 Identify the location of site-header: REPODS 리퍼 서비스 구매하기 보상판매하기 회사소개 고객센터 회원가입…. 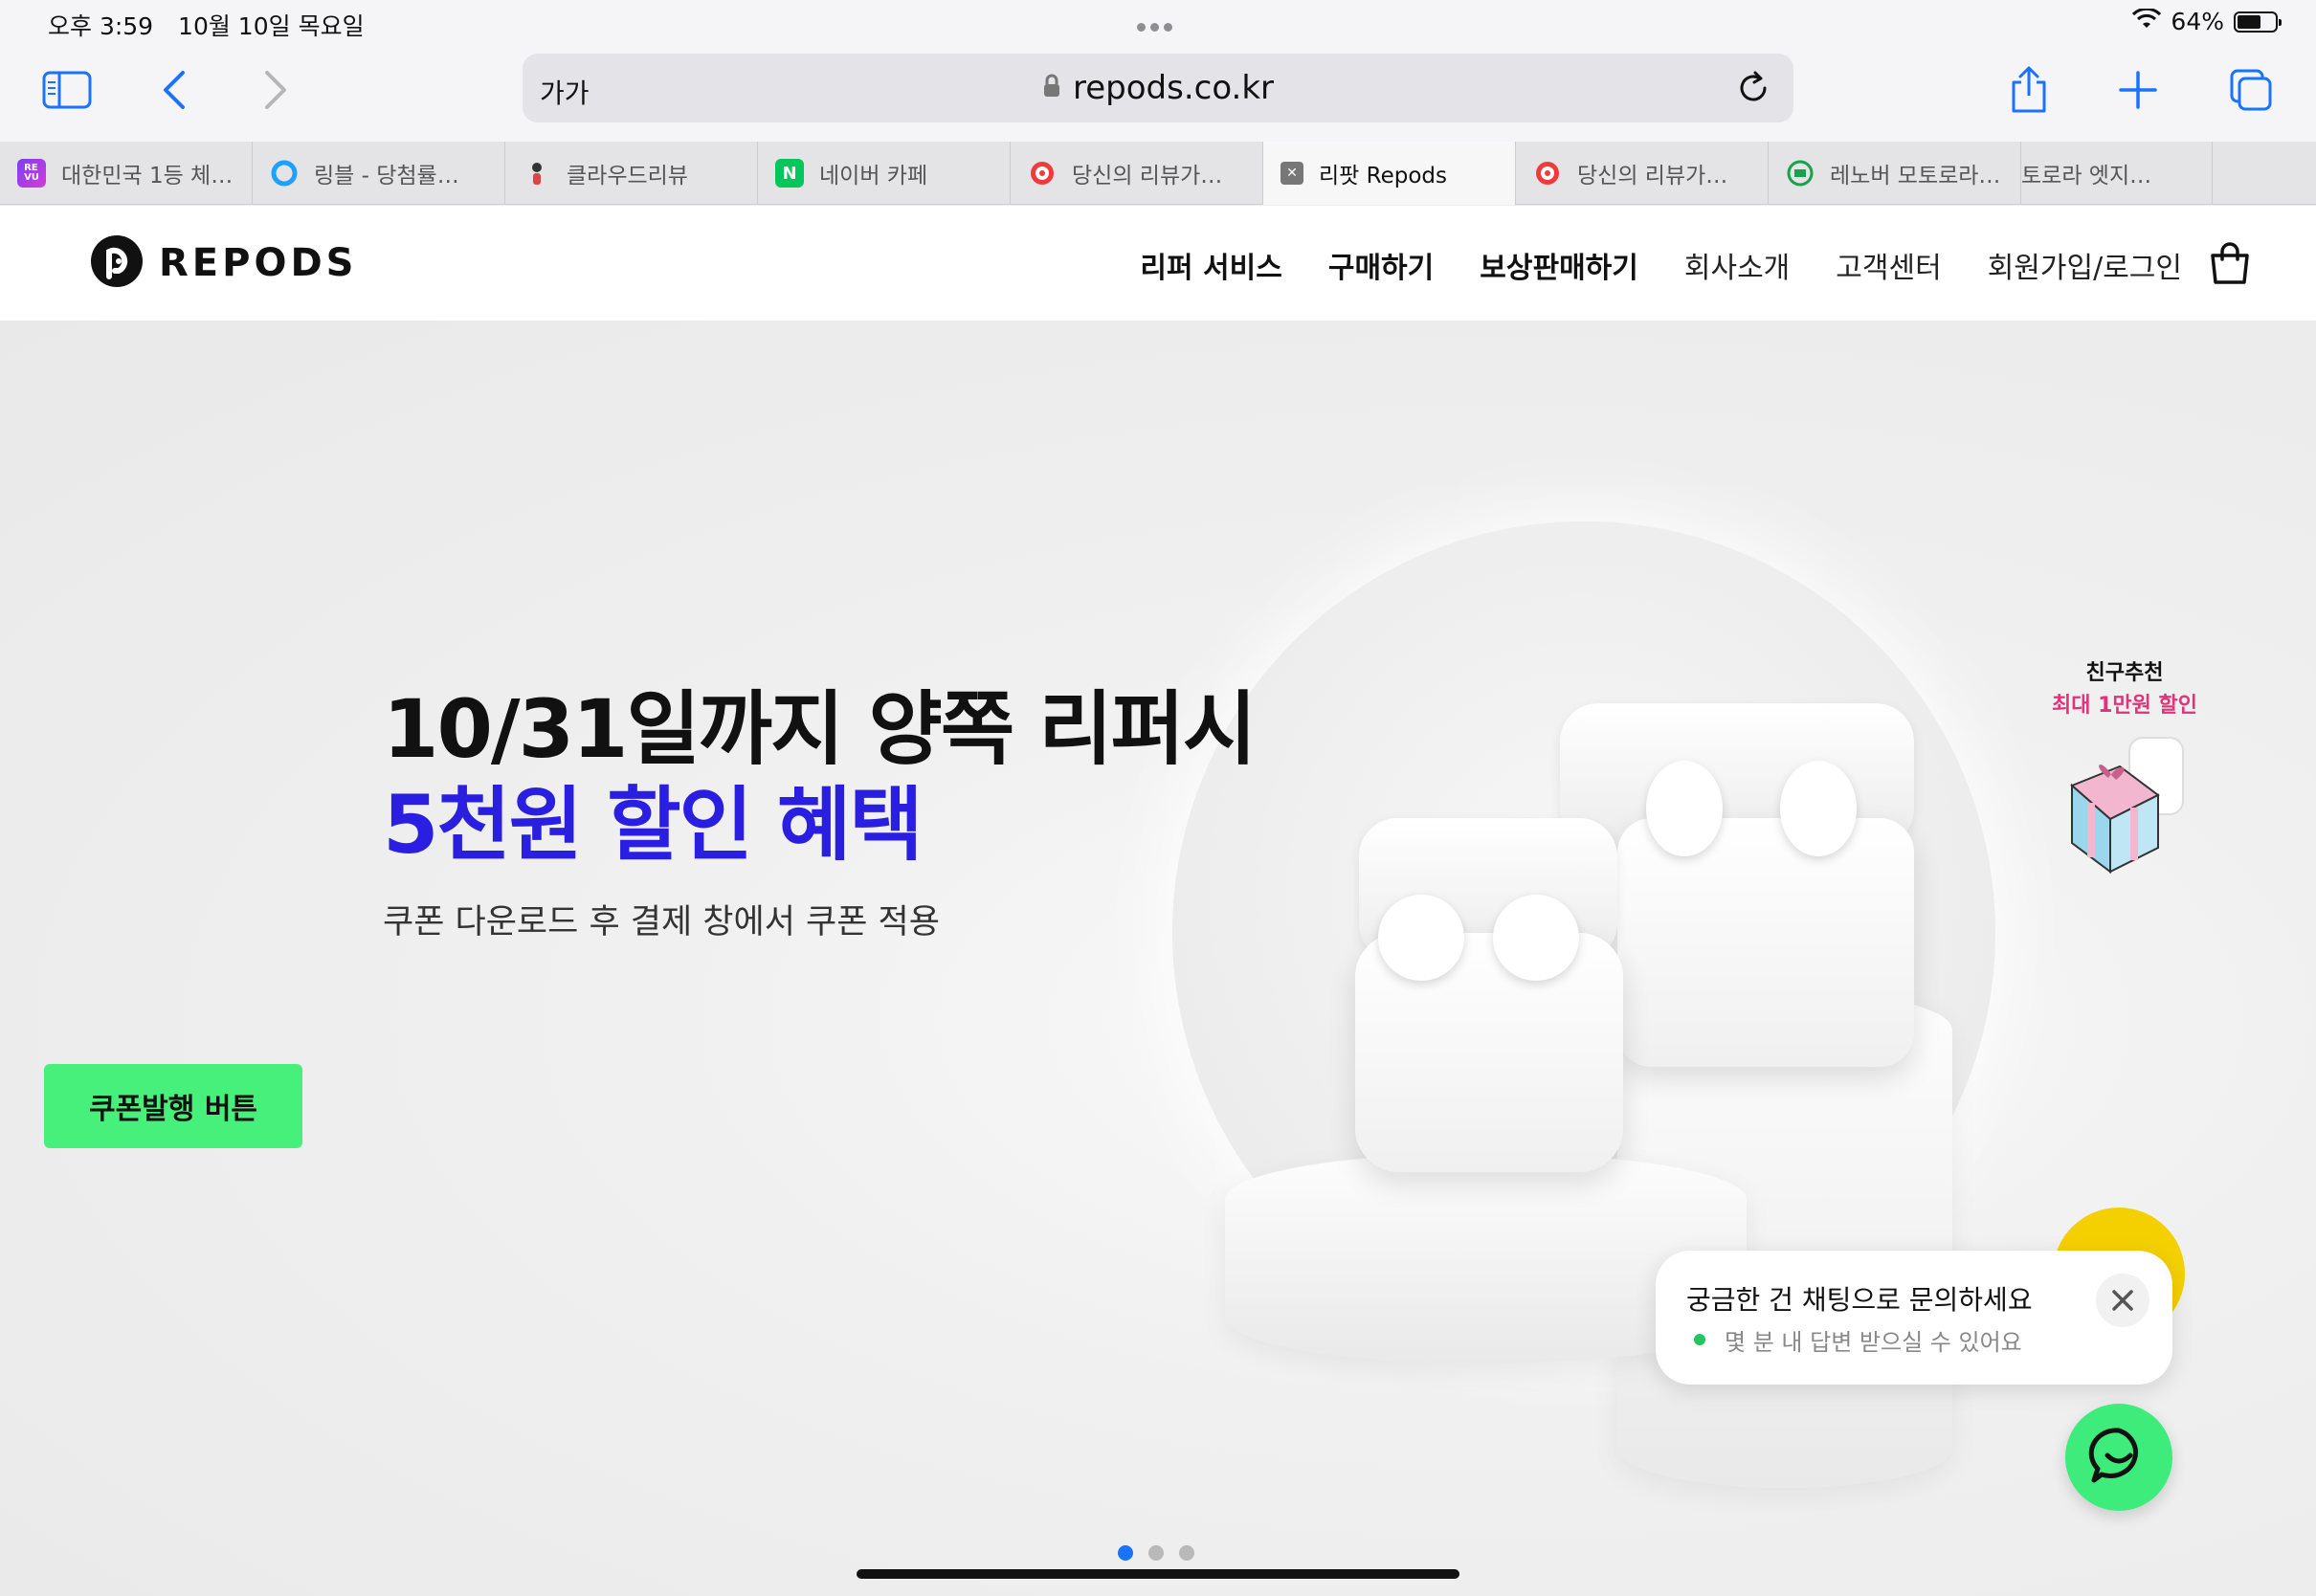
(1158, 264).